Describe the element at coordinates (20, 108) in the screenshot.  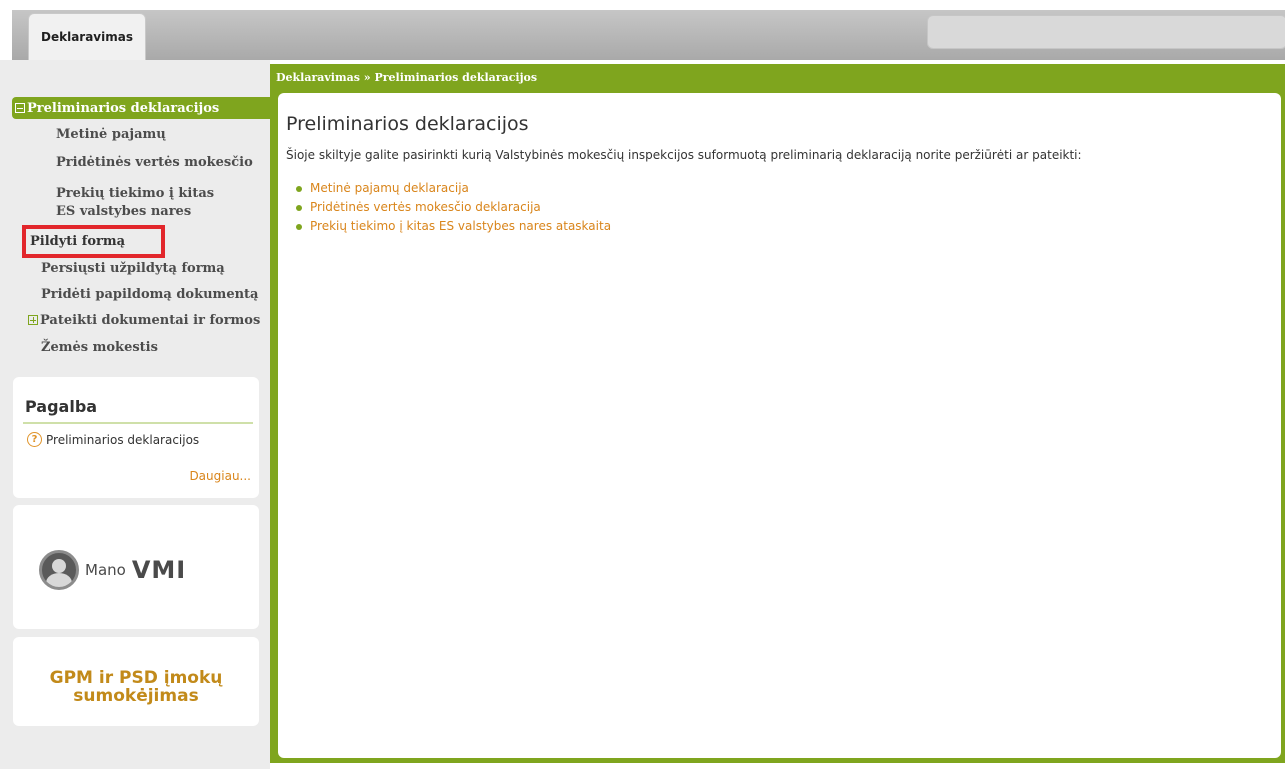
I see `collapse-icon` at that location.